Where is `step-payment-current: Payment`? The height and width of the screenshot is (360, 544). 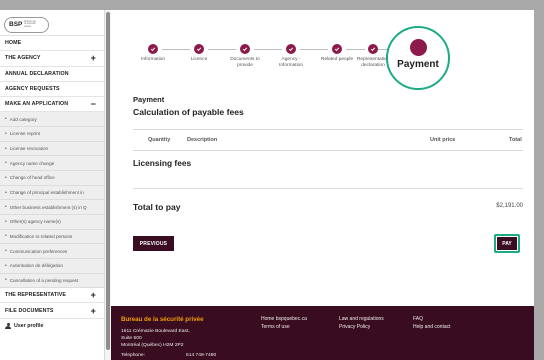
step-payment-current: Payment is located at coordinates (418, 58).